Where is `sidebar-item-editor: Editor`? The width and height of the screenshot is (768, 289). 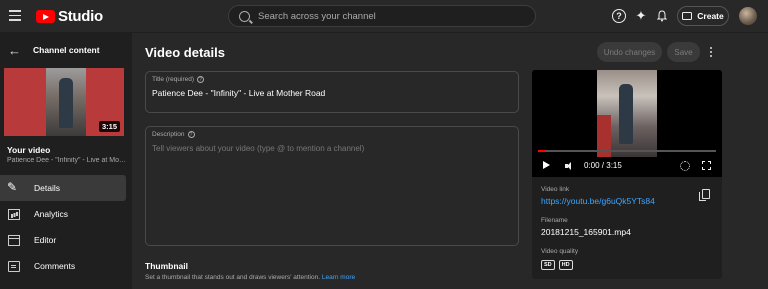
sidebar-item-editor: Editor is located at coordinates (66, 240).